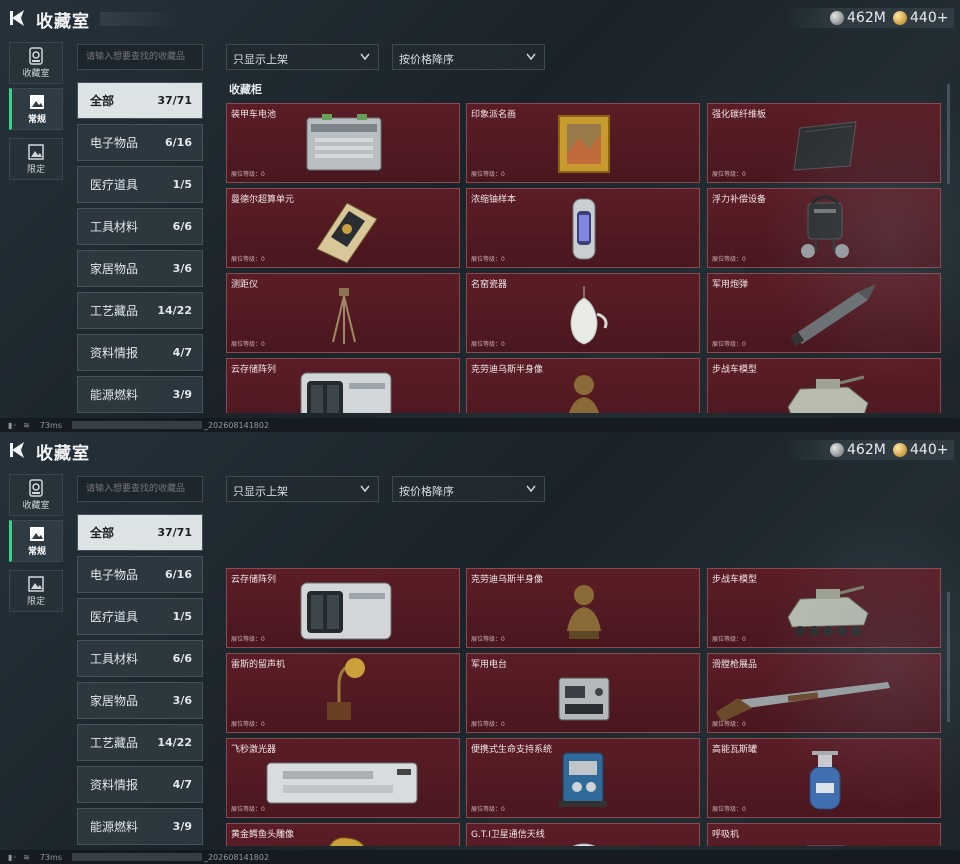 This screenshot has height=864, width=960. I want to click on collection-item-card: 高能瓦斯罐 展位等级：0, so click(824, 778).